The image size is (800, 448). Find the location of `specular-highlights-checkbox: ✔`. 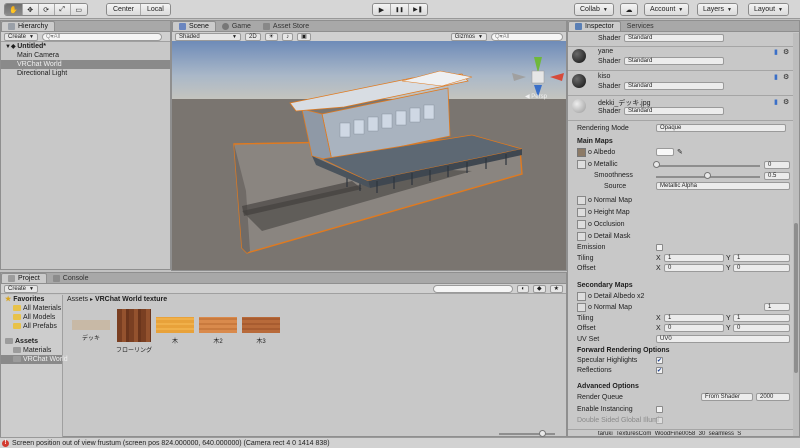

specular-highlights-checkbox: ✔ is located at coordinates (659, 360).